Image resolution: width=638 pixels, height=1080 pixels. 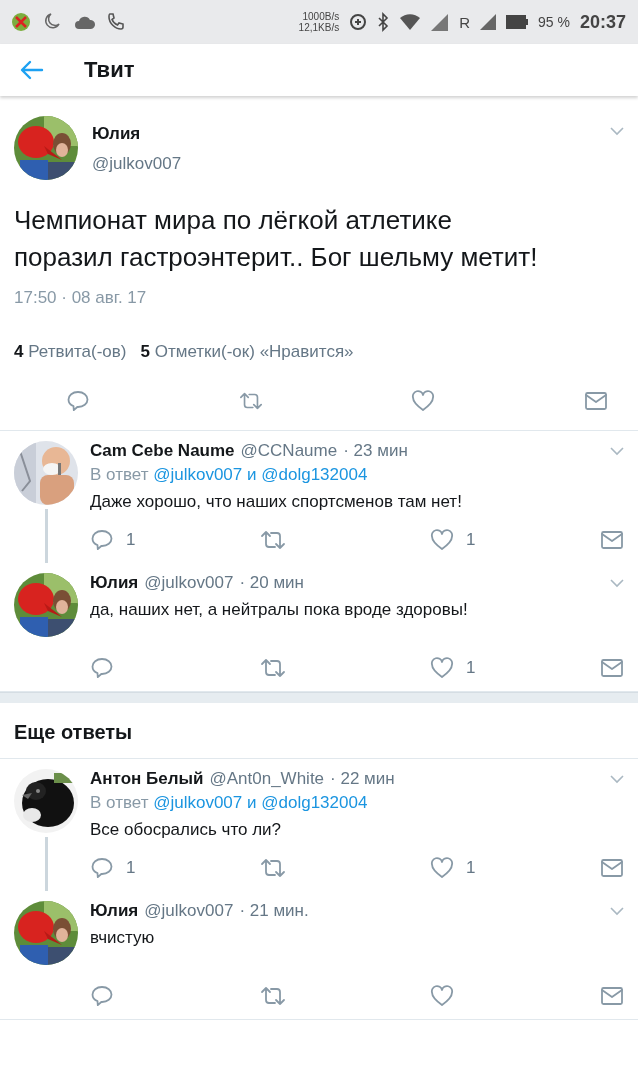 I want to click on phone-icon, so click(x=116, y=22).